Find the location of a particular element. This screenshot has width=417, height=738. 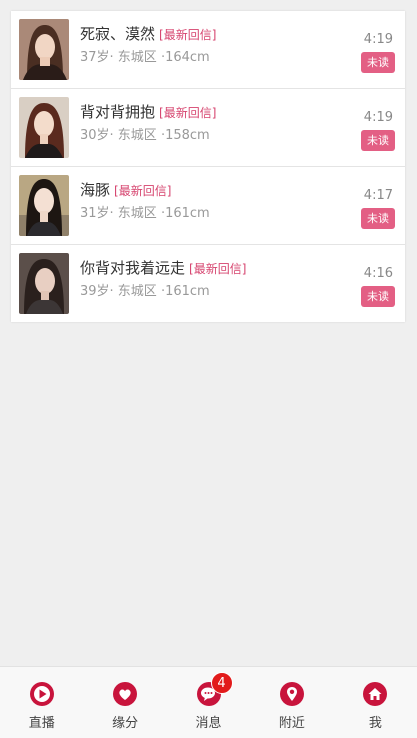

contact-info: 39岁· 东城区 ·161cm is located at coordinates (145, 291).